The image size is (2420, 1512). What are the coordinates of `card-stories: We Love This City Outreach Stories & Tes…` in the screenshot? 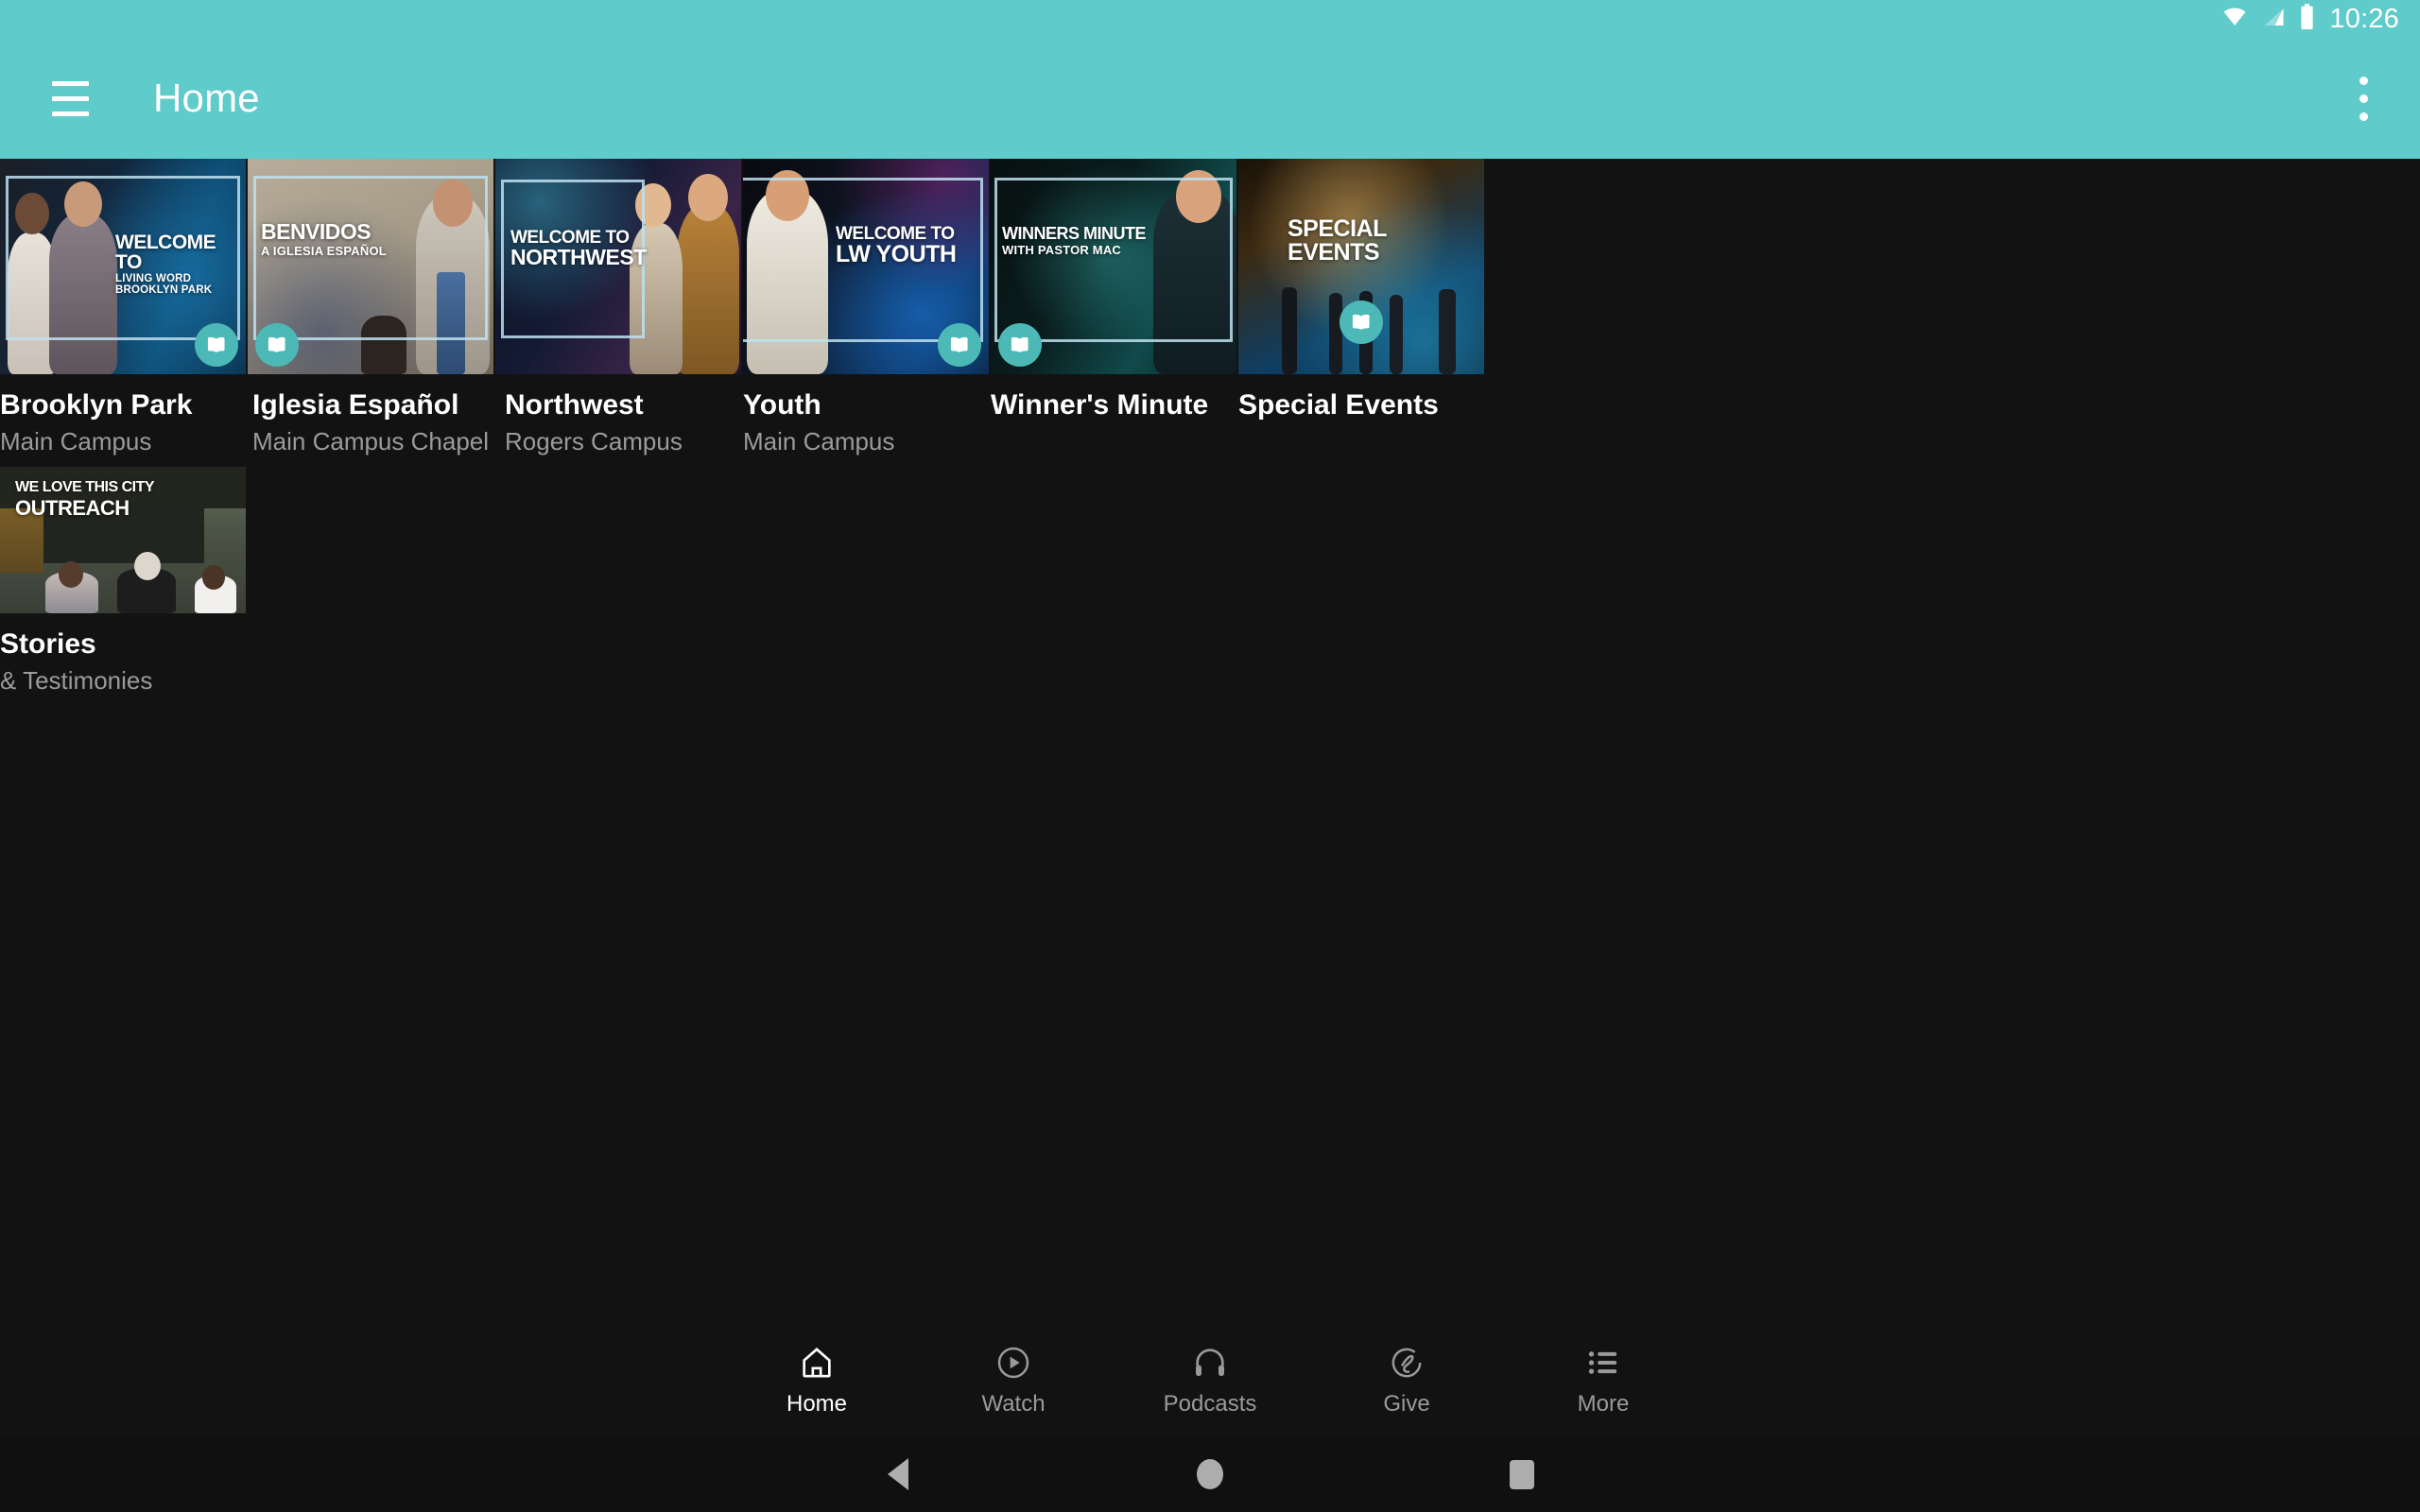 It's located at (123, 580).